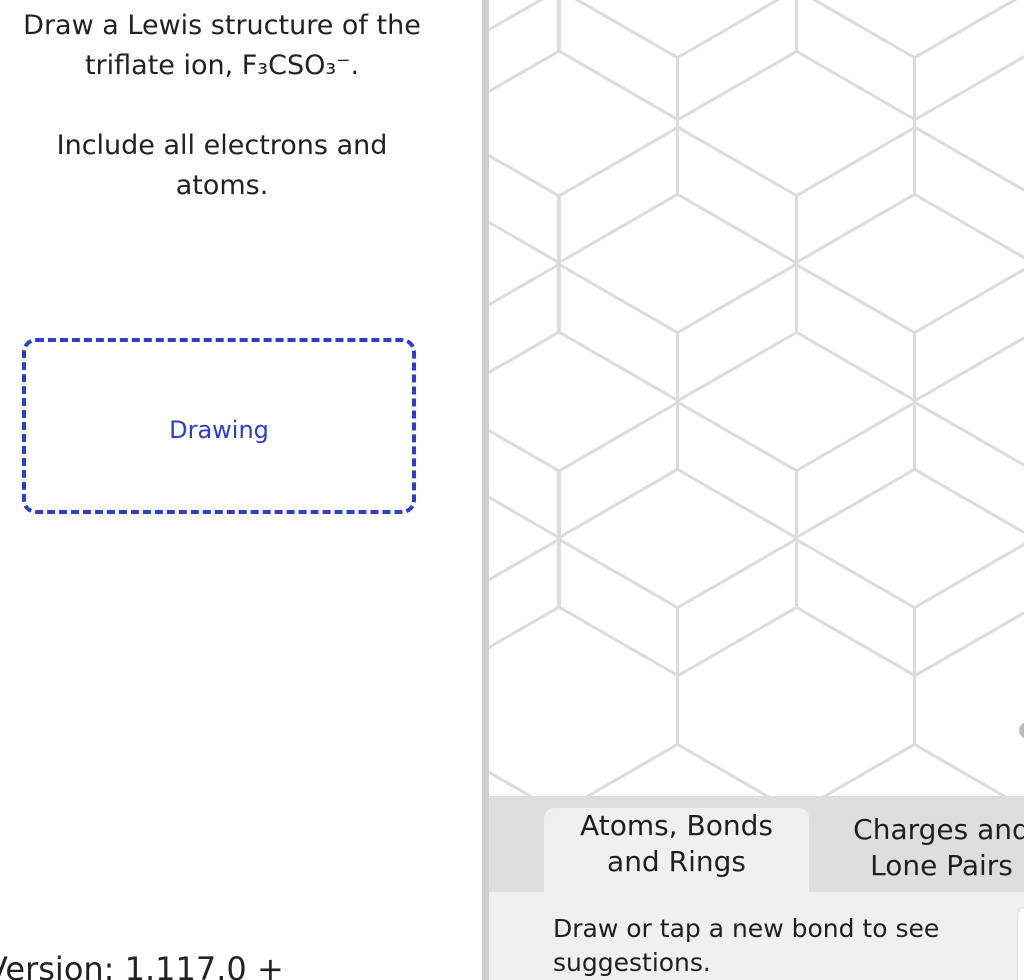  What do you see at coordinates (676, 861) in the screenshot?
I see `tab-label-line: and Rings` at bounding box center [676, 861].